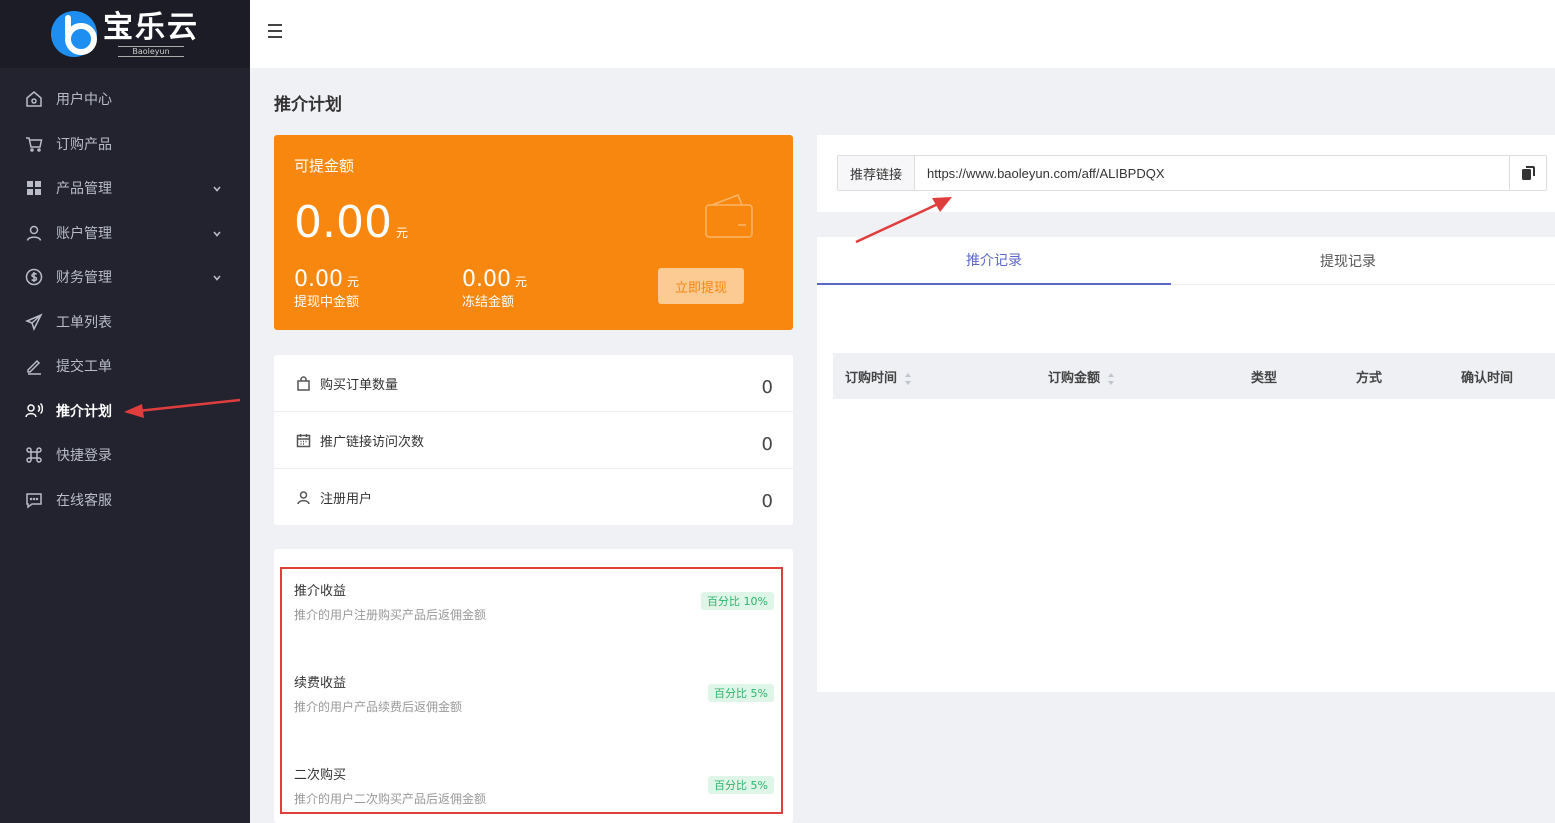  Describe the element at coordinates (84, 189) in the screenshot. I see `sidebar-item-label: 产品管理` at that location.